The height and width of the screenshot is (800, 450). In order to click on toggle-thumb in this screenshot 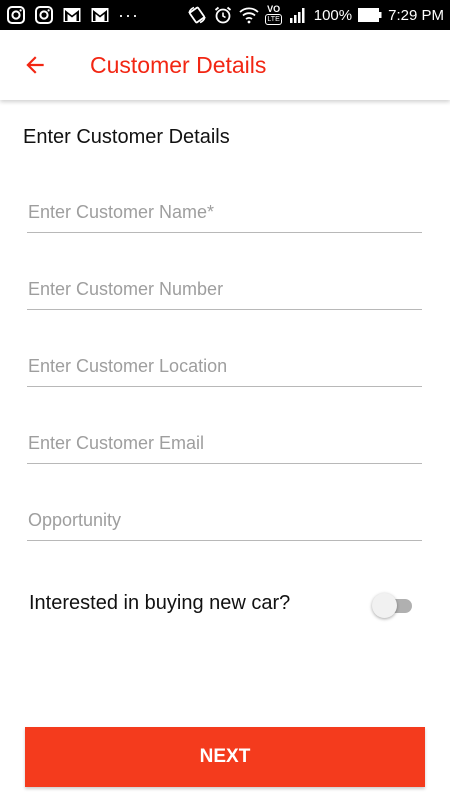, I will do `click(384, 605)`.